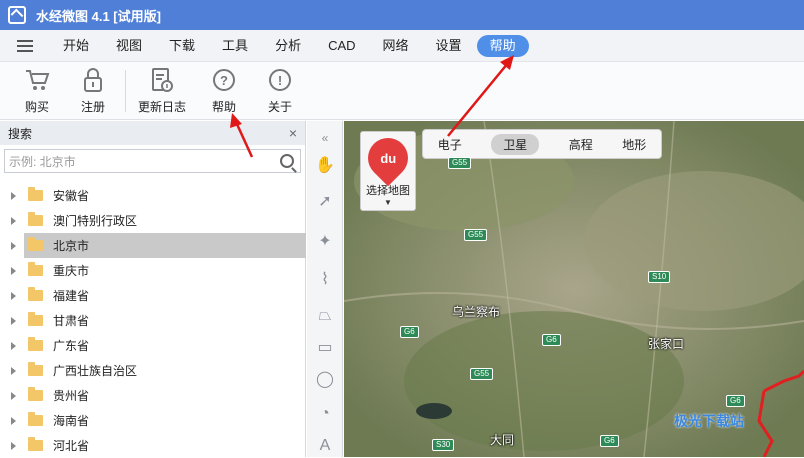 The width and height of the screenshot is (804, 458). I want to click on tree-item-label: 重庆市, so click(71, 271).